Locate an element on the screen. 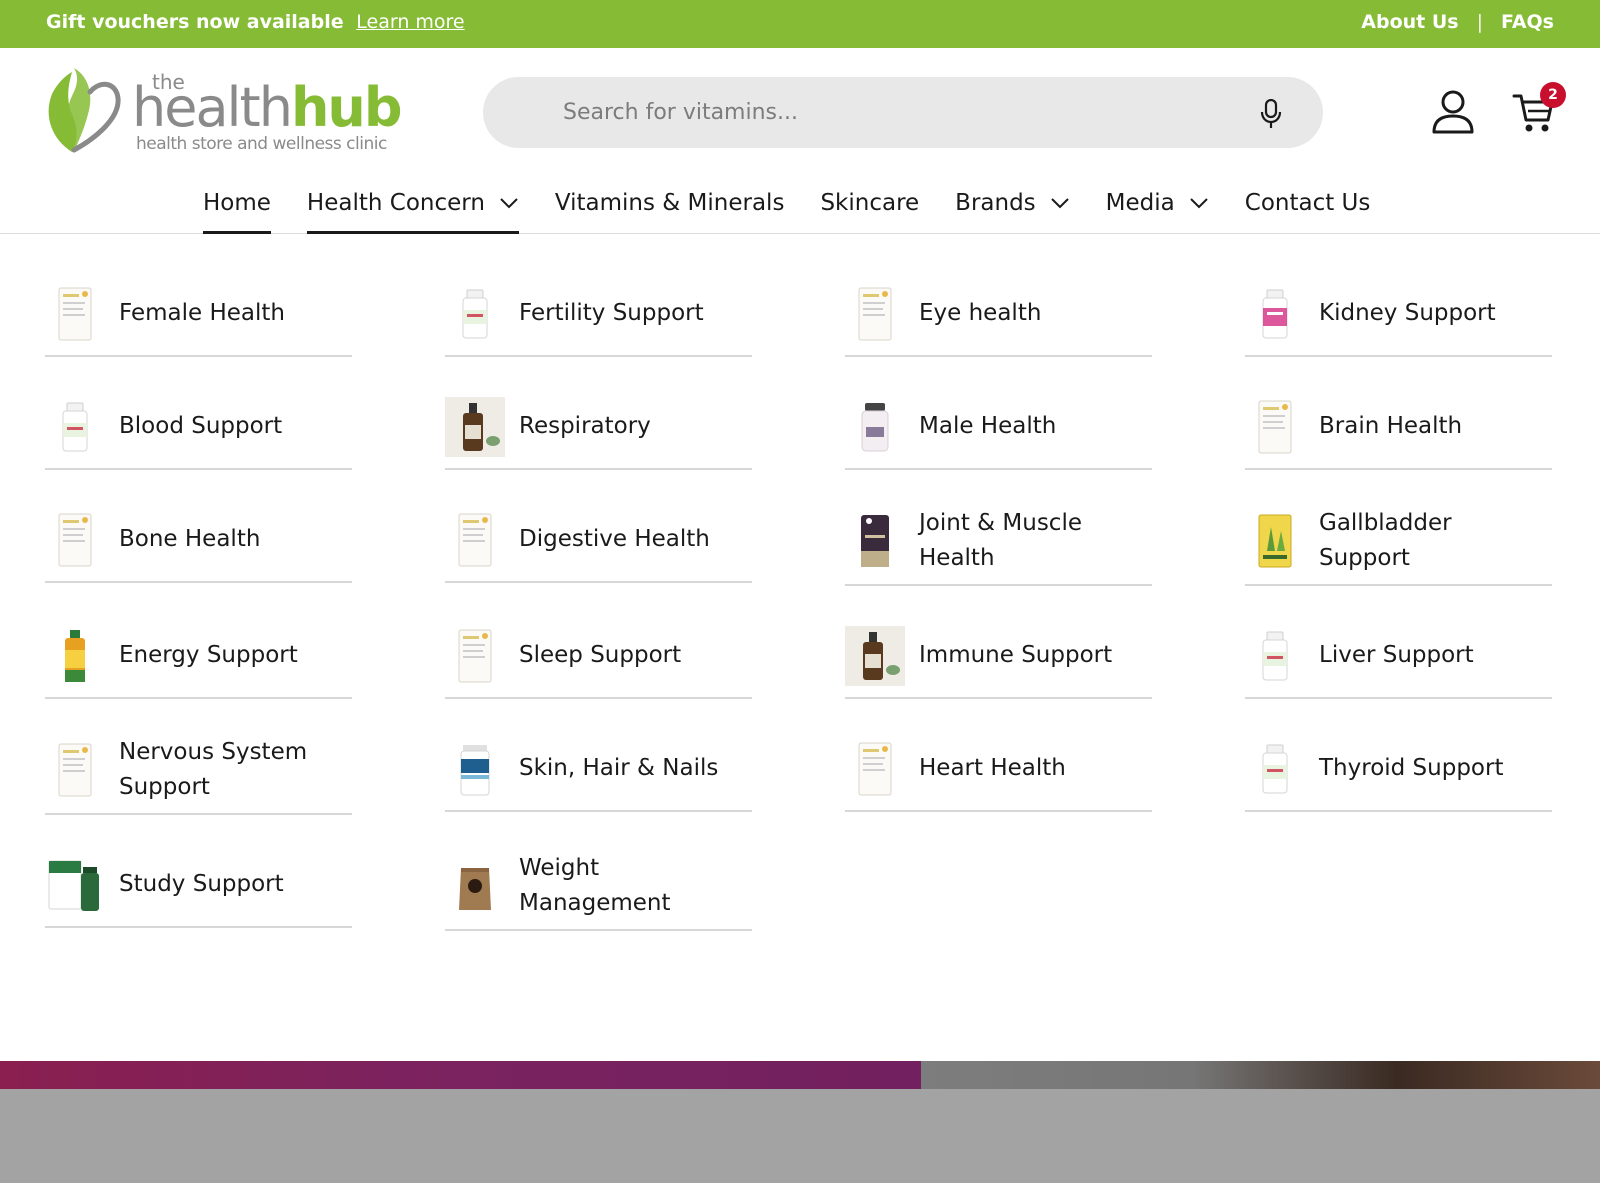  menu-item-gallbladder-support: Gallbladder Support is located at coordinates (1398, 546).